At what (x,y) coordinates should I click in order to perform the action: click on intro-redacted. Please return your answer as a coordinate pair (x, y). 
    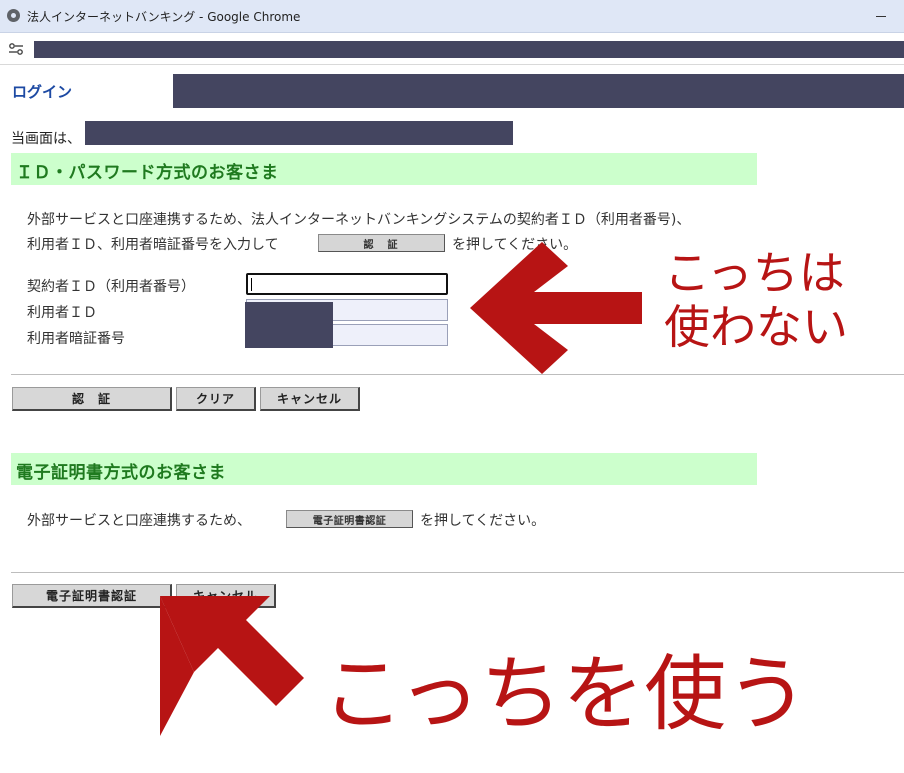
    Looking at the image, I should click on (299, 133).